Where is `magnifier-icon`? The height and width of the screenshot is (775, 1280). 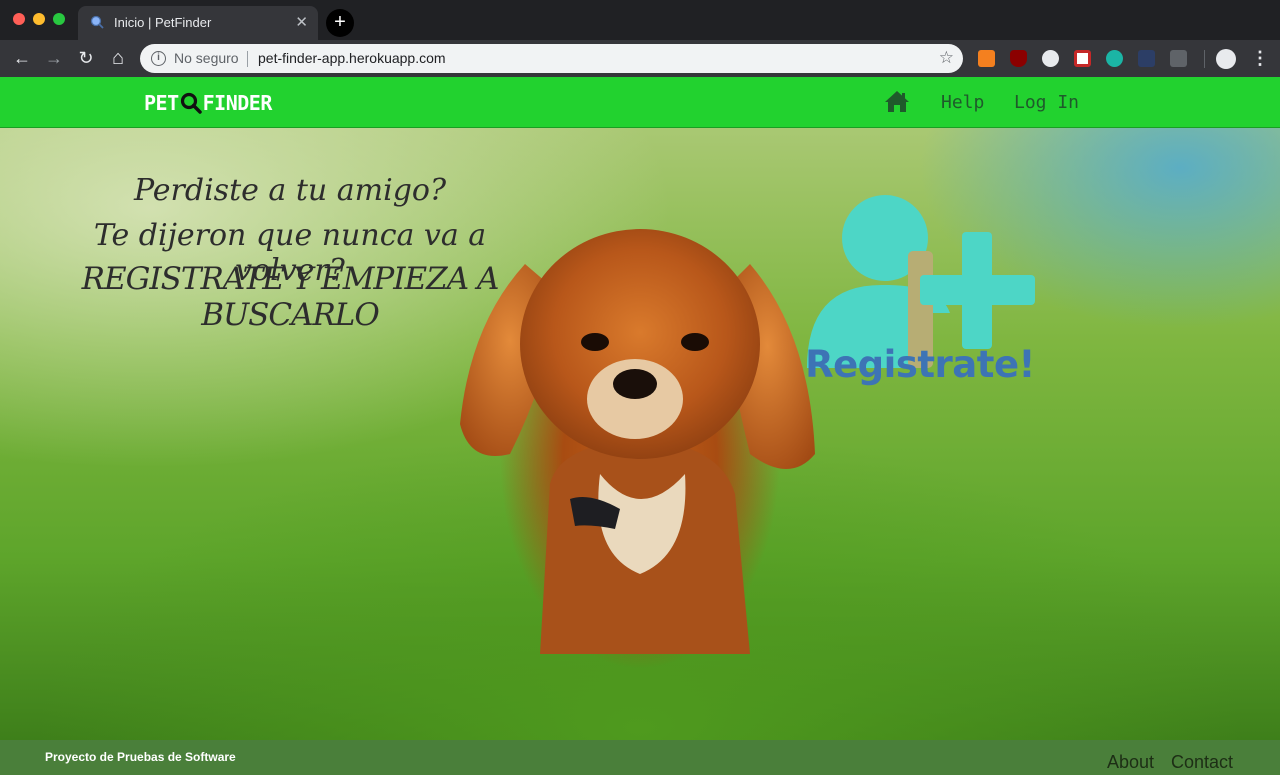
magnifier-icon is located at coordinates (191, 103).